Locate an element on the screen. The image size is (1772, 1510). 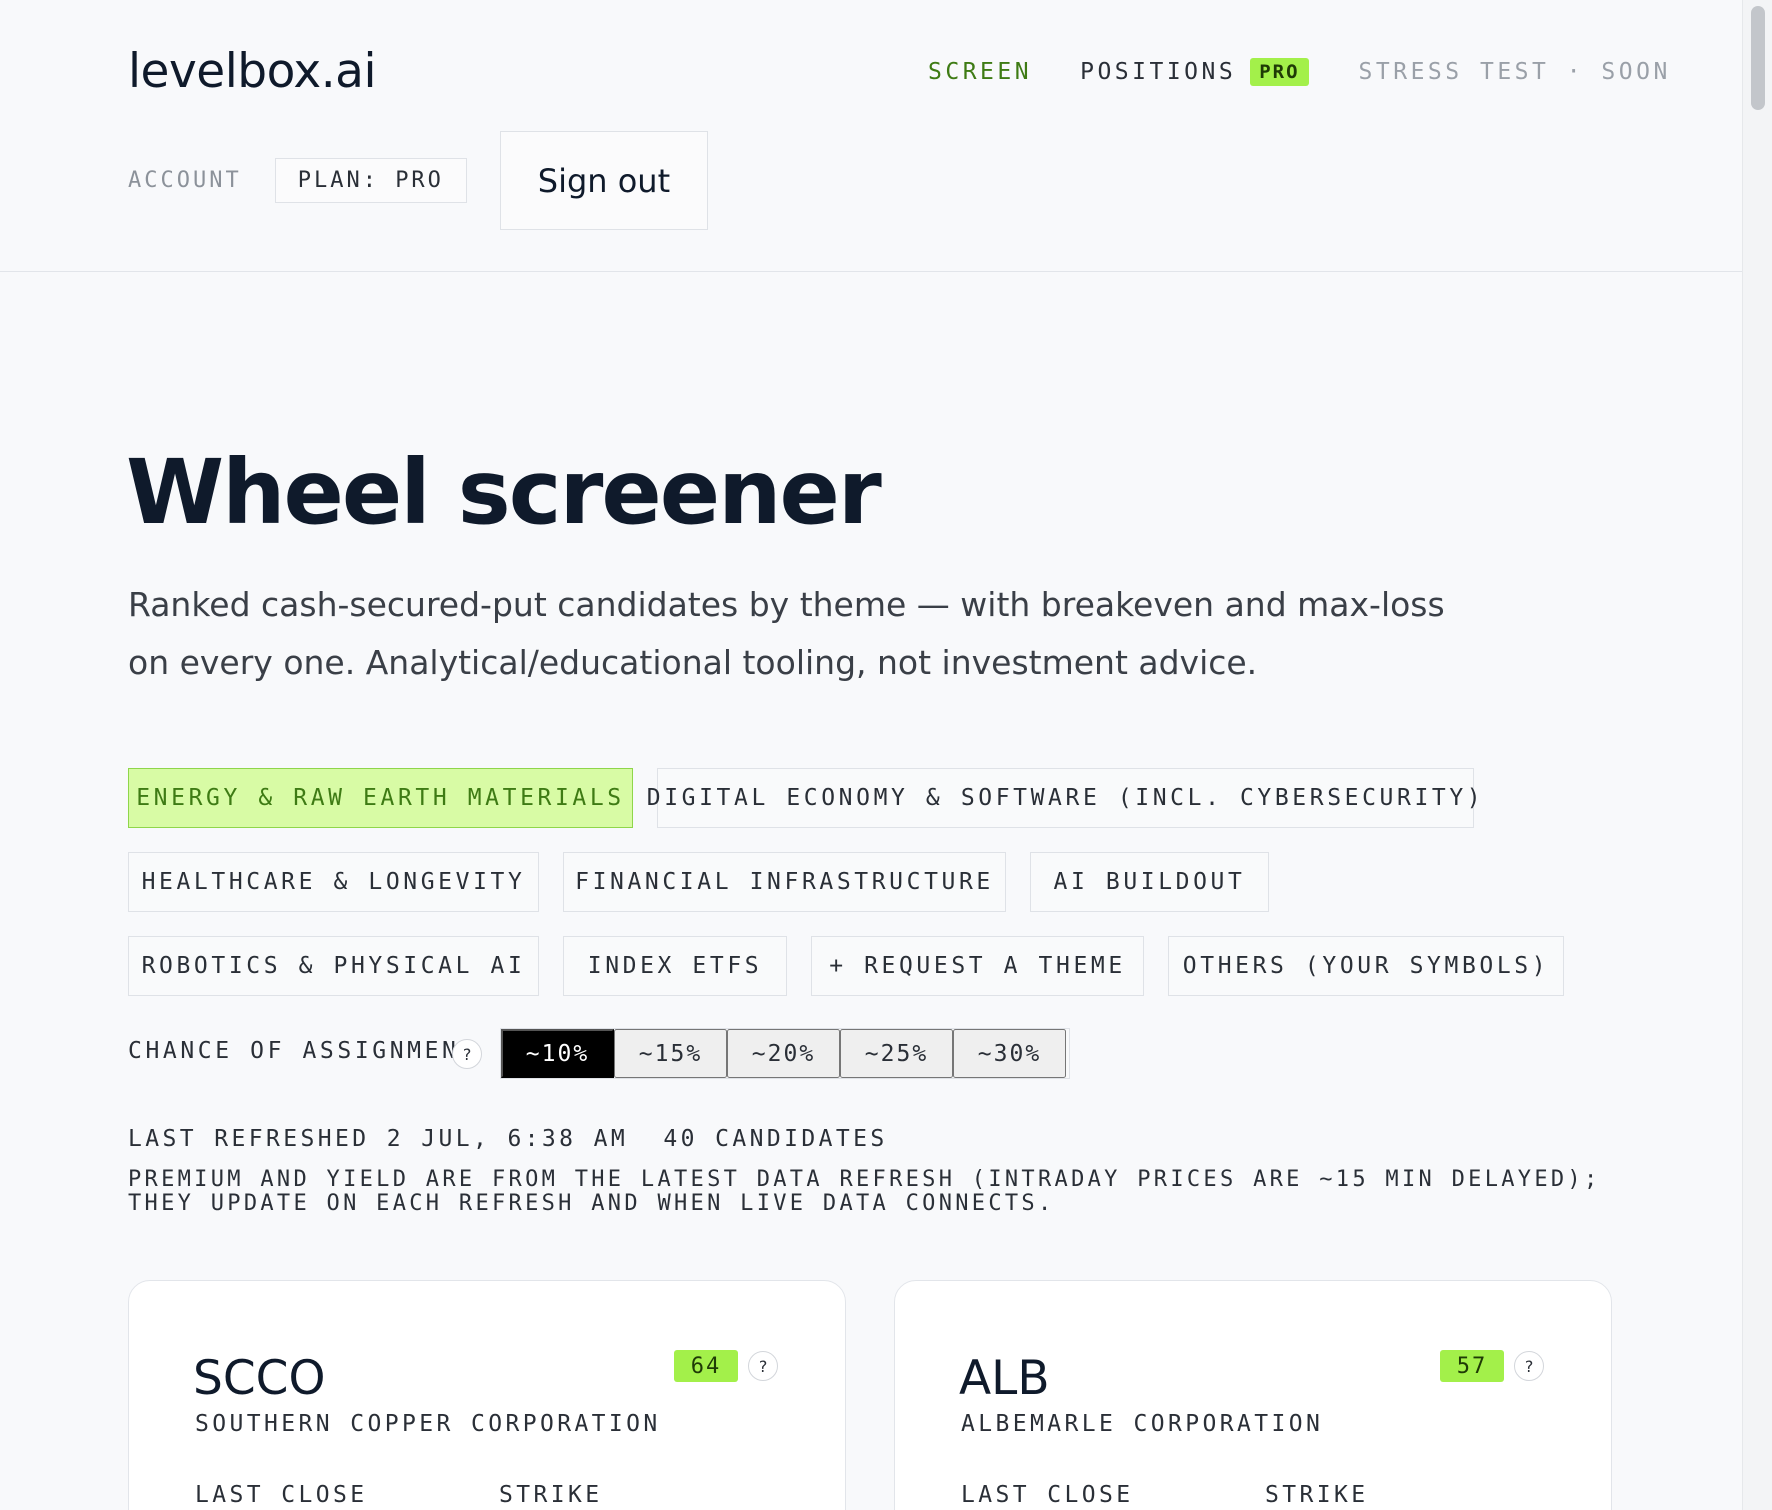
theme-chip-index-etfs: INDEX ETFS is located at coordinates (675, 966).